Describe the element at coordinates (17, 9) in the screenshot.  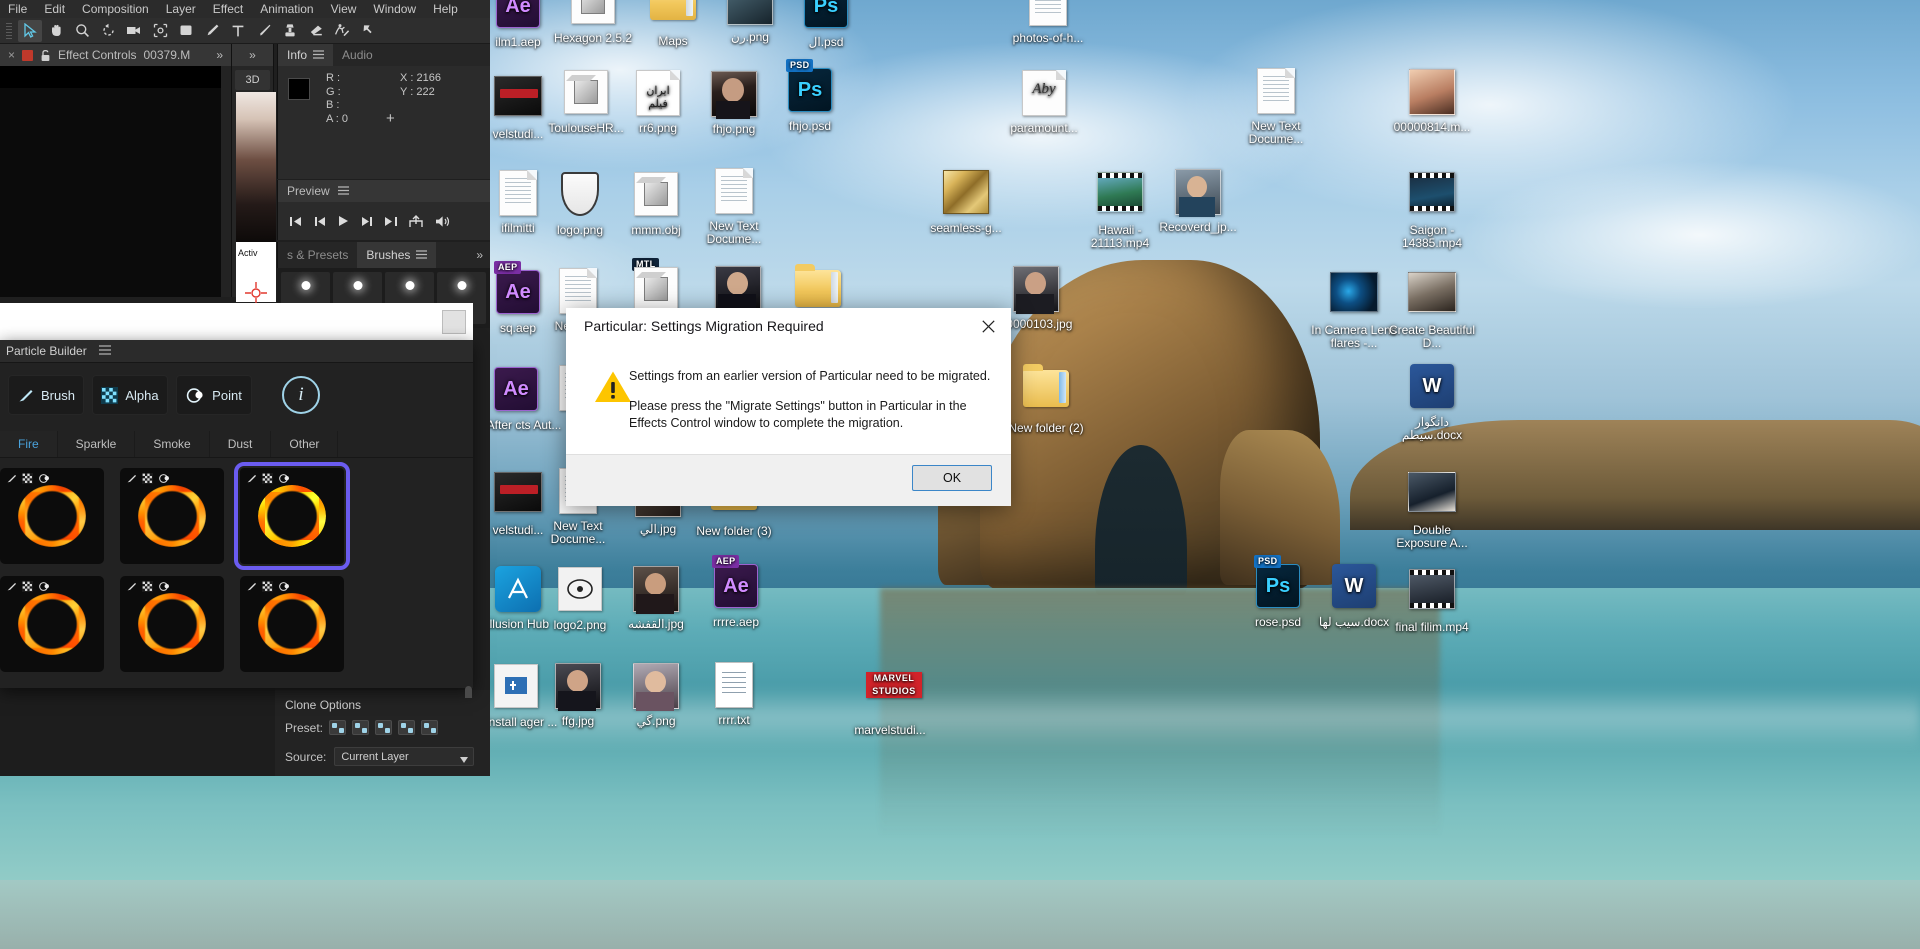
I see `menu-file: File` at that location.